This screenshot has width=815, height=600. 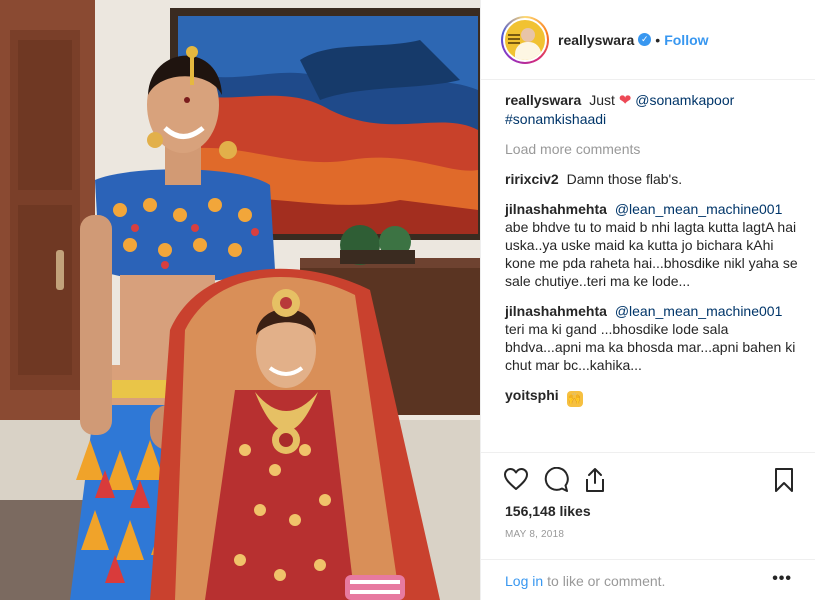 I want to click on comment-item: ririxciv2 Damn those flab's., so click(x=652, y=179).